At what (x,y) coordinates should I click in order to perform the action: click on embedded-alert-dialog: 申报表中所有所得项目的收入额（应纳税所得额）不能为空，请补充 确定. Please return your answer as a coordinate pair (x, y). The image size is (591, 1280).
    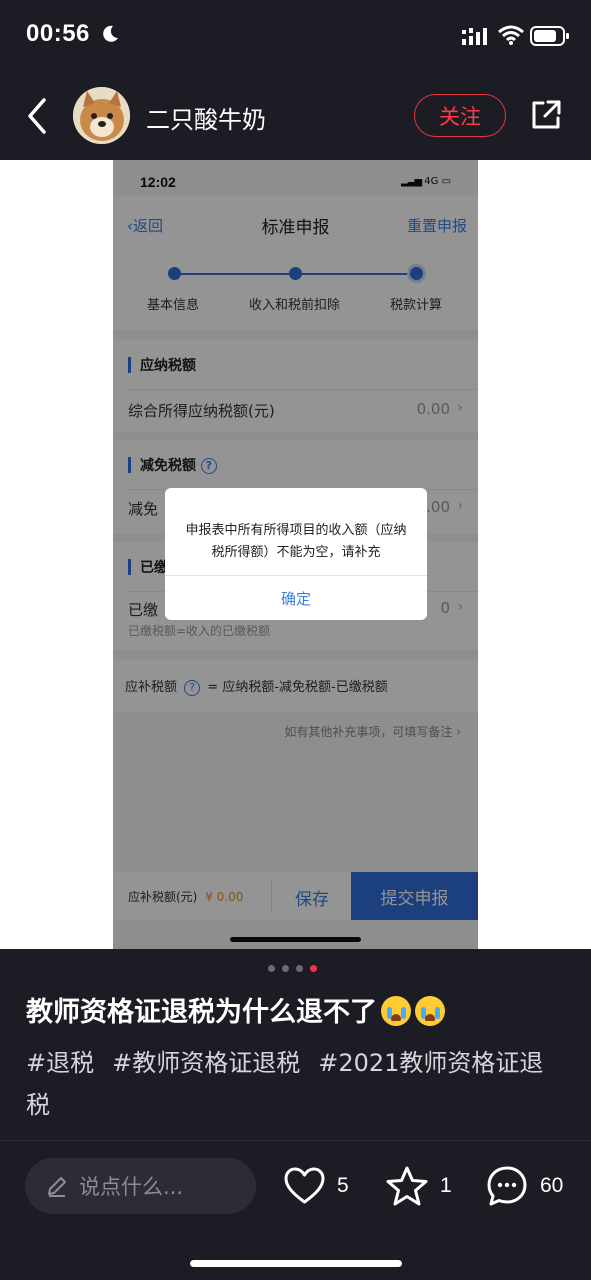
    Looking at the image, I should click on (296, 554).